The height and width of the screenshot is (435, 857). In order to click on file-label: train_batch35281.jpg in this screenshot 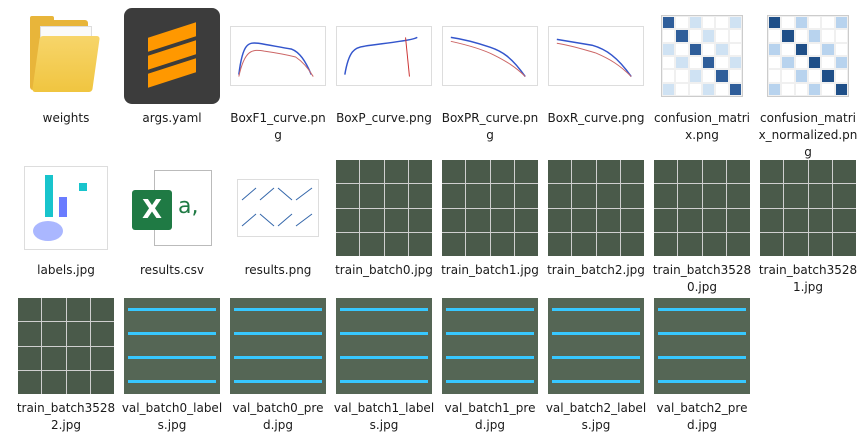, I will do `click(807, 278)`.